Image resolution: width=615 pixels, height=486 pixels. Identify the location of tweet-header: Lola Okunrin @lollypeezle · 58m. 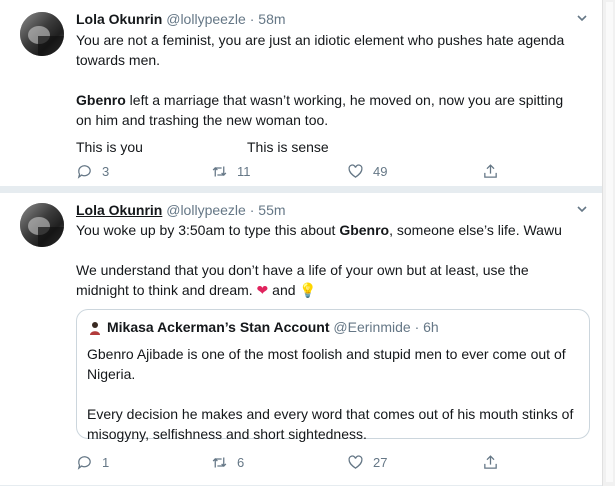
(181, 19).